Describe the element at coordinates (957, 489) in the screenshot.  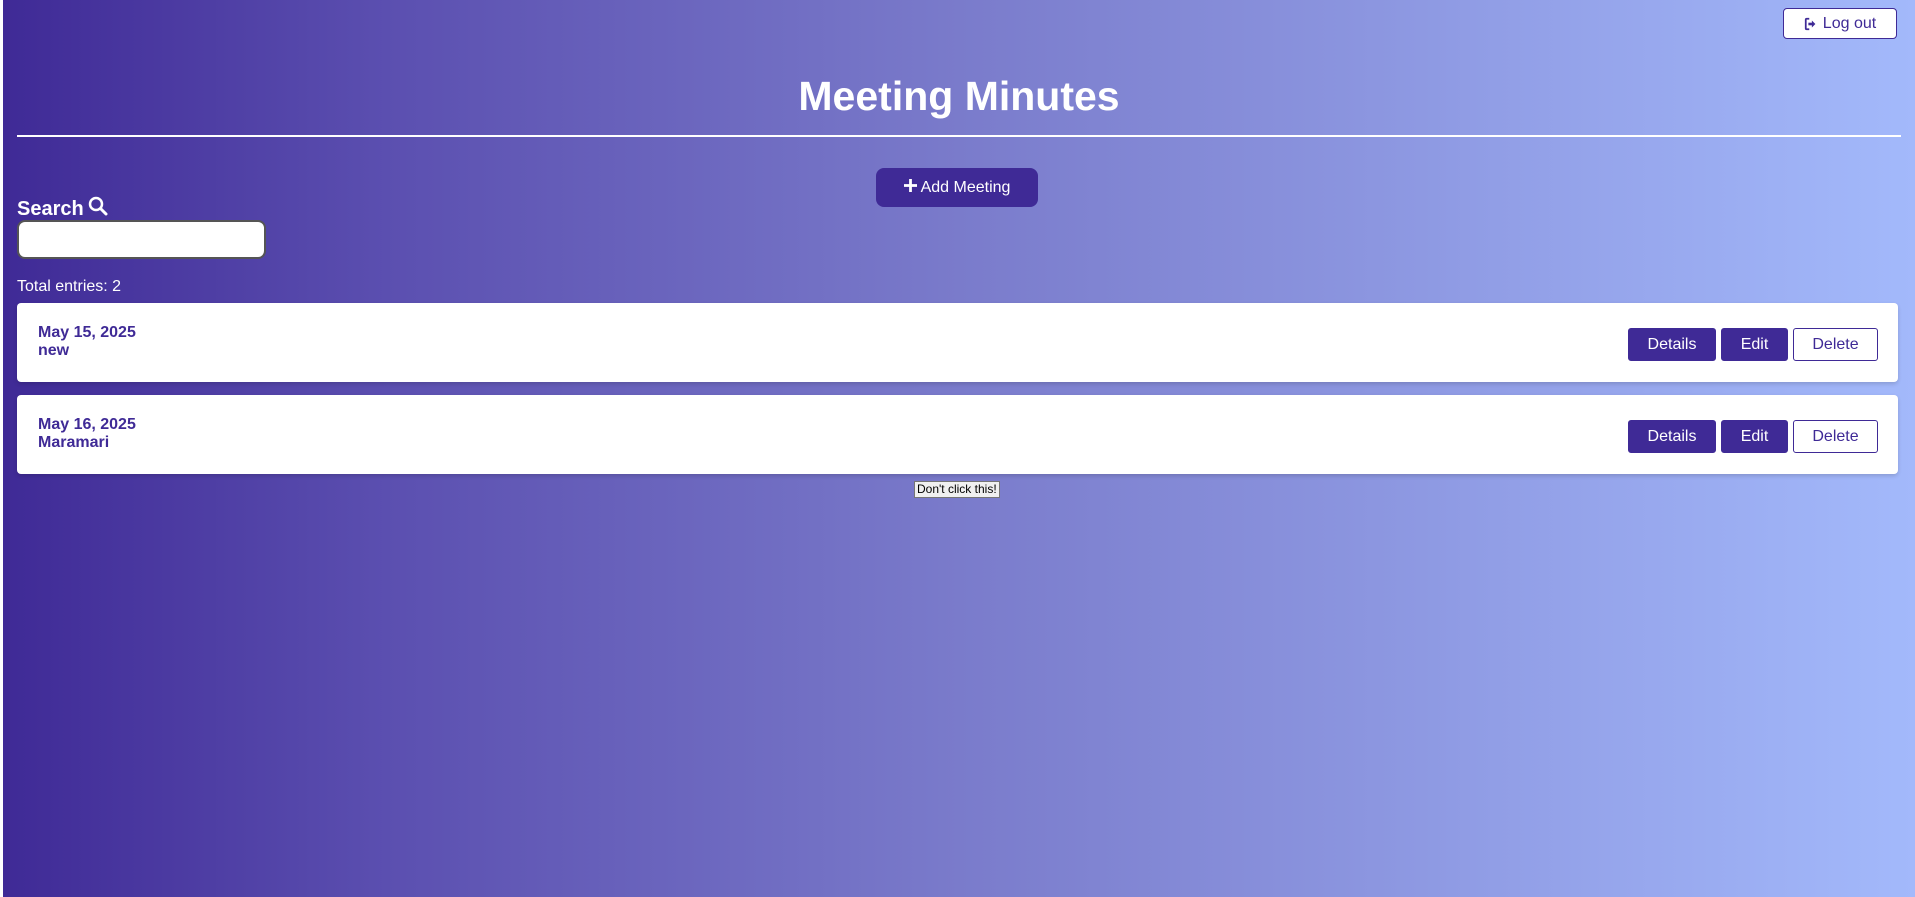
I see `dont-click-button: Don't click this!` at that location.